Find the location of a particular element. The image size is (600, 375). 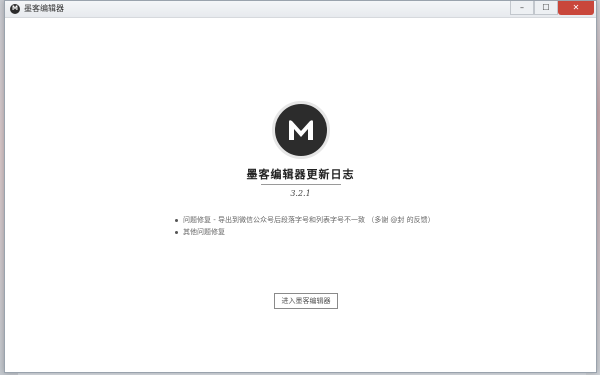

heading-divider is located at coordinates (301, 184).